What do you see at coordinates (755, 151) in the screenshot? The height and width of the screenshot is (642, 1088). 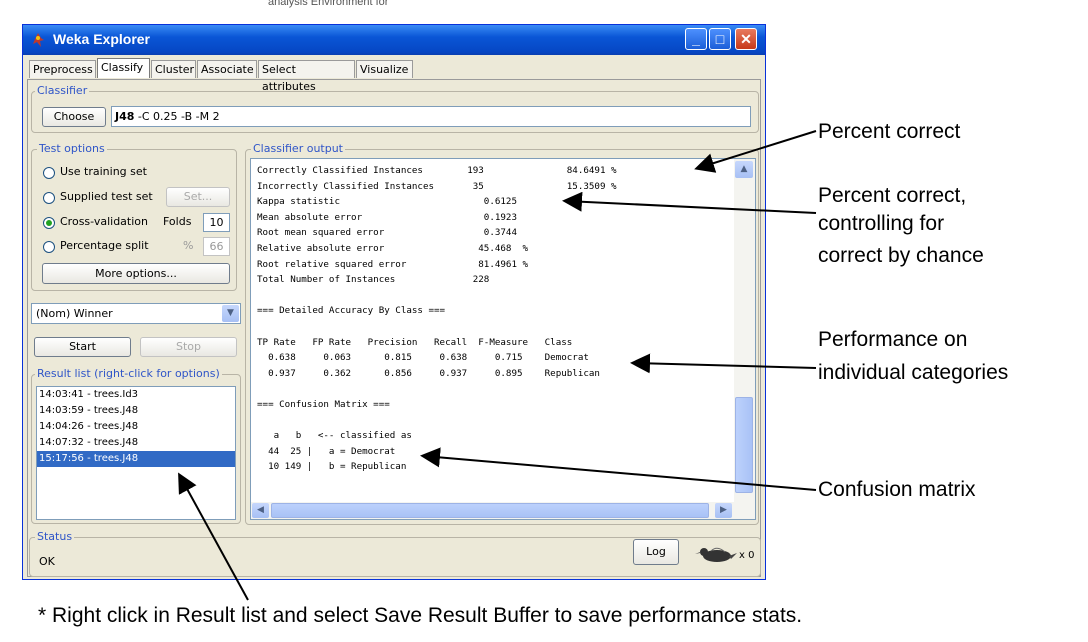 I see `arrow-percent-correct` at bounding box center [755, 151].